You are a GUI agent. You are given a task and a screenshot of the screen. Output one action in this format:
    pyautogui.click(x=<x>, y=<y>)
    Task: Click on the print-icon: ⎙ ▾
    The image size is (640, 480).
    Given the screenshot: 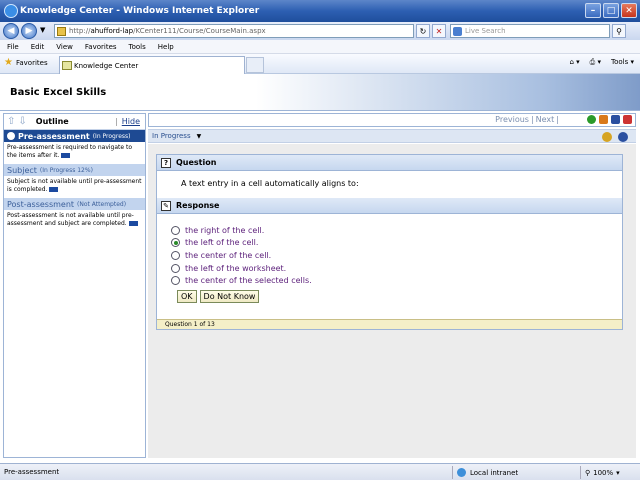 What is the action you would take?
    pyautogui.click(x=595, y=62)
    